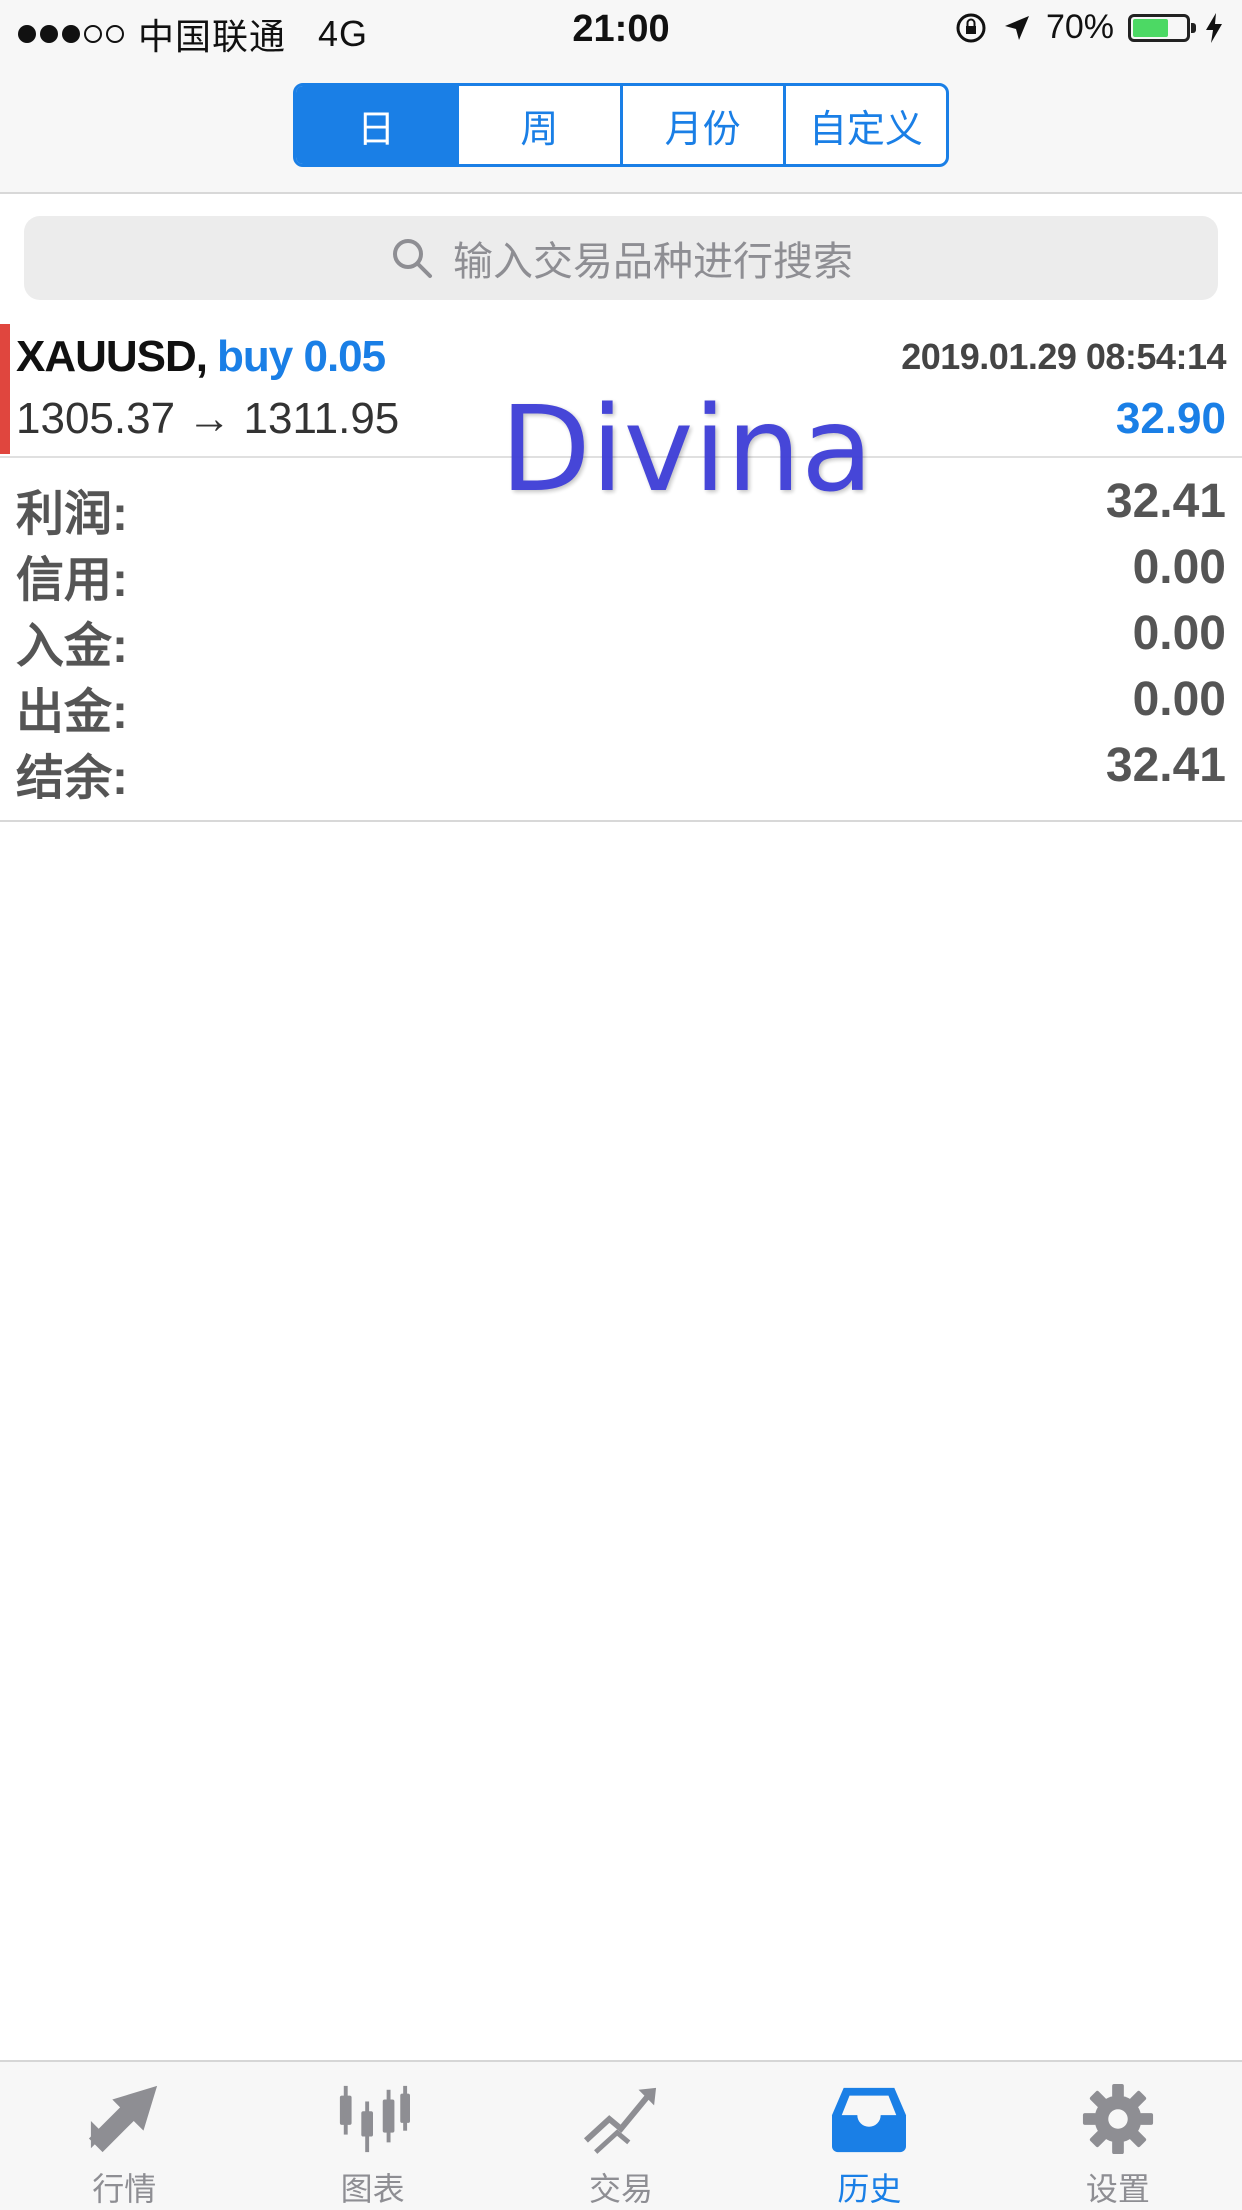 The height and width of the screenshot is (2210, 1242). Describe the element at coordinates (620, 2120) in the screenshot. I see `trade-trend-icon` at that location.